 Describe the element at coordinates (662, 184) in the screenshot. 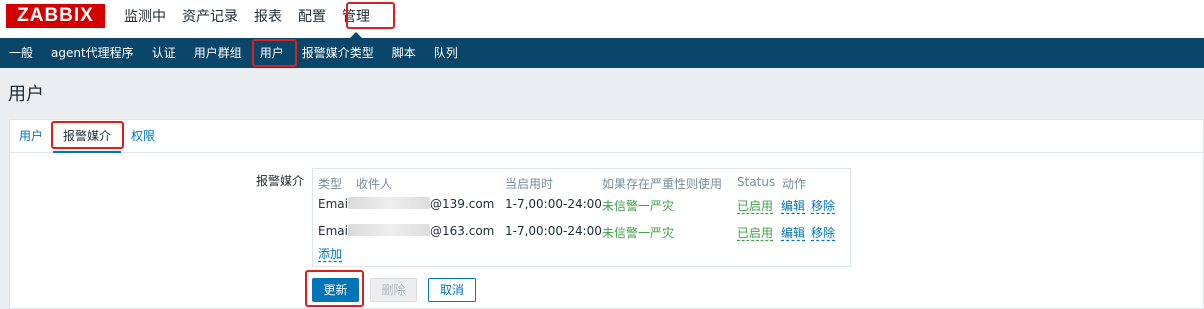

I see `media-header-severity: 如果存在严重性则使用` at that location.